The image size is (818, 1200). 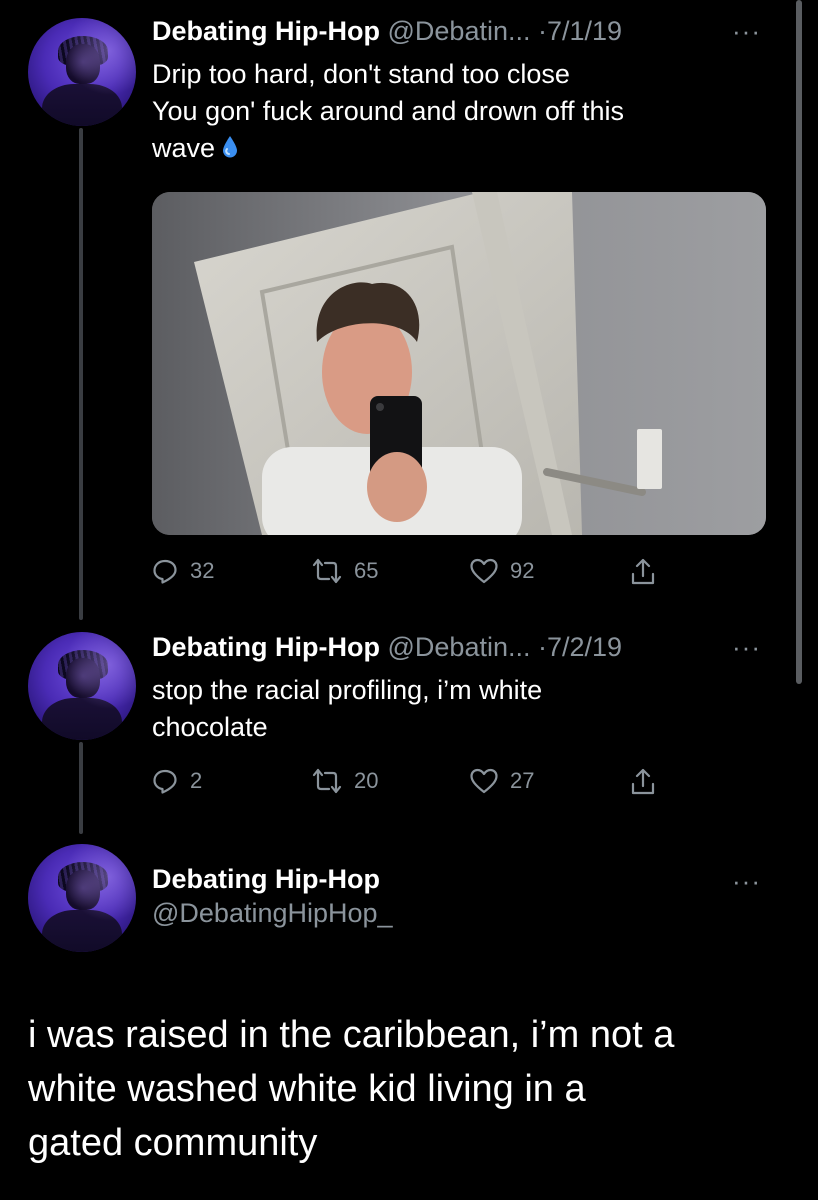 What do you see at coordinates (462, 148) in the screenshot?
I see `tweet-text-line-wrap: wave` at bounding box center [462, 148].